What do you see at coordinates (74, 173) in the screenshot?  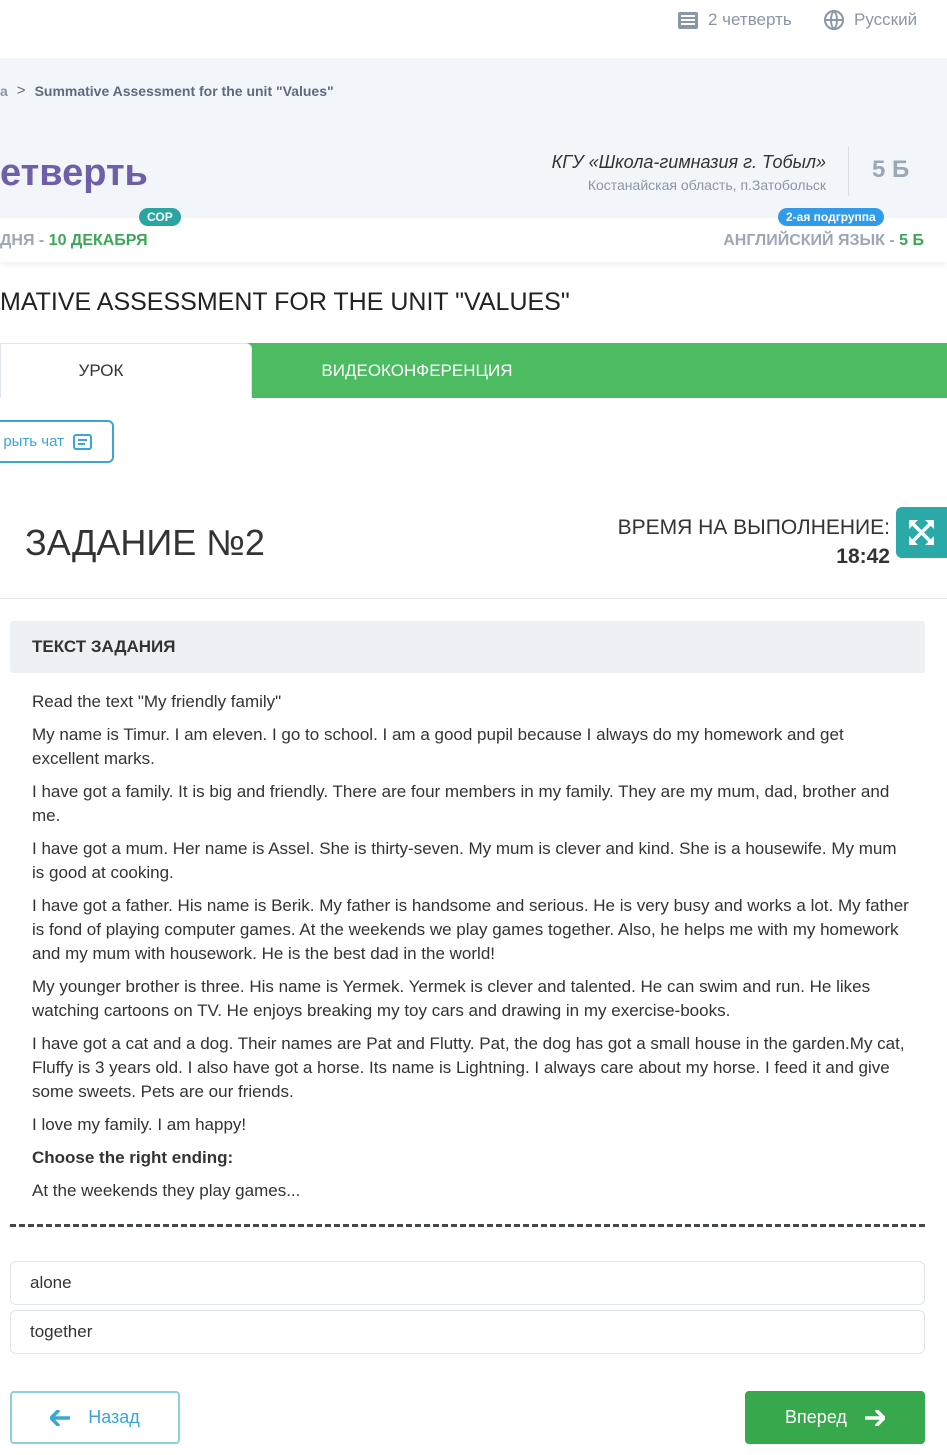 I see `page-title: етверть` at bounding box center [74, 173].